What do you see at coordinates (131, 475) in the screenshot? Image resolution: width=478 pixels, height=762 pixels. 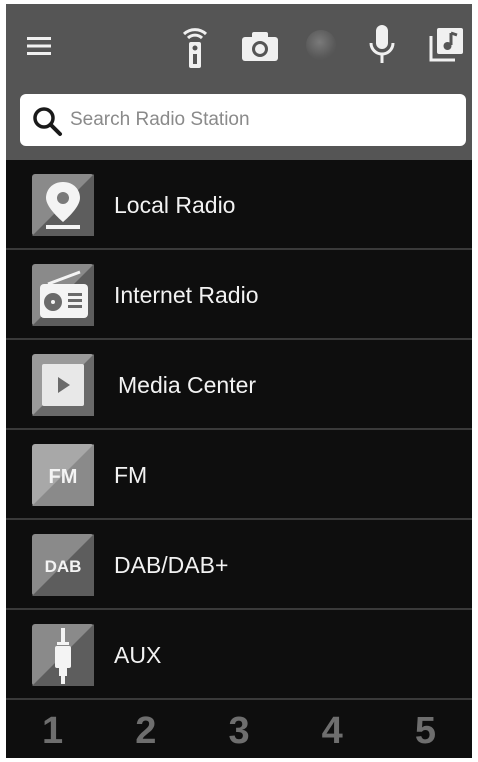 I see `source-label: FM` at bounding box center [131, 475].